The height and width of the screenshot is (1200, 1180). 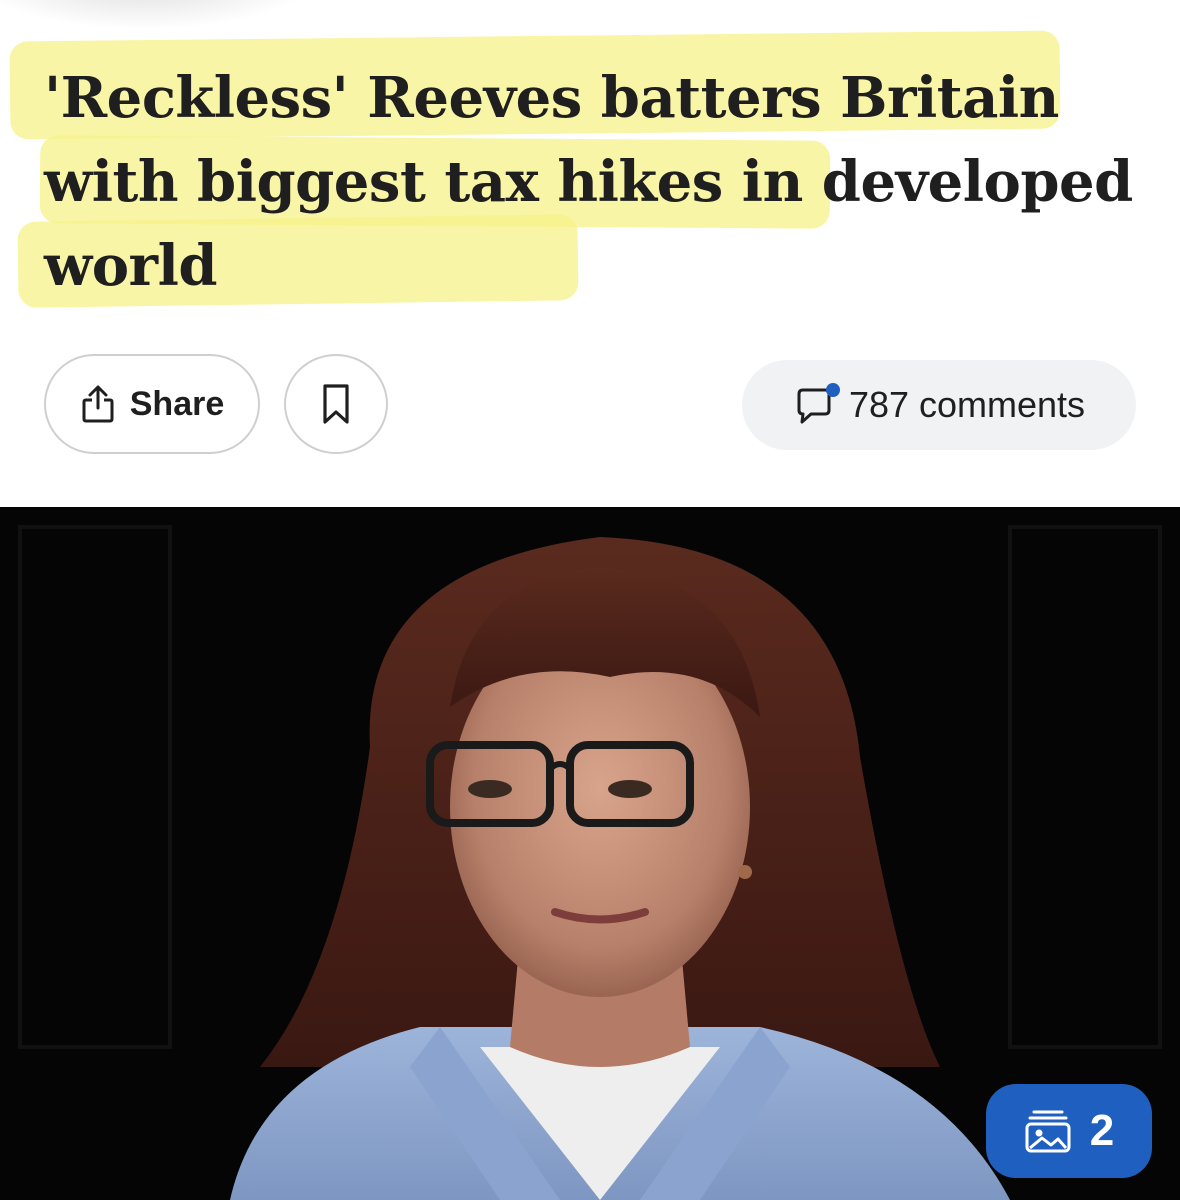 I want to click on notification-dot, so click(x=832, y=390).